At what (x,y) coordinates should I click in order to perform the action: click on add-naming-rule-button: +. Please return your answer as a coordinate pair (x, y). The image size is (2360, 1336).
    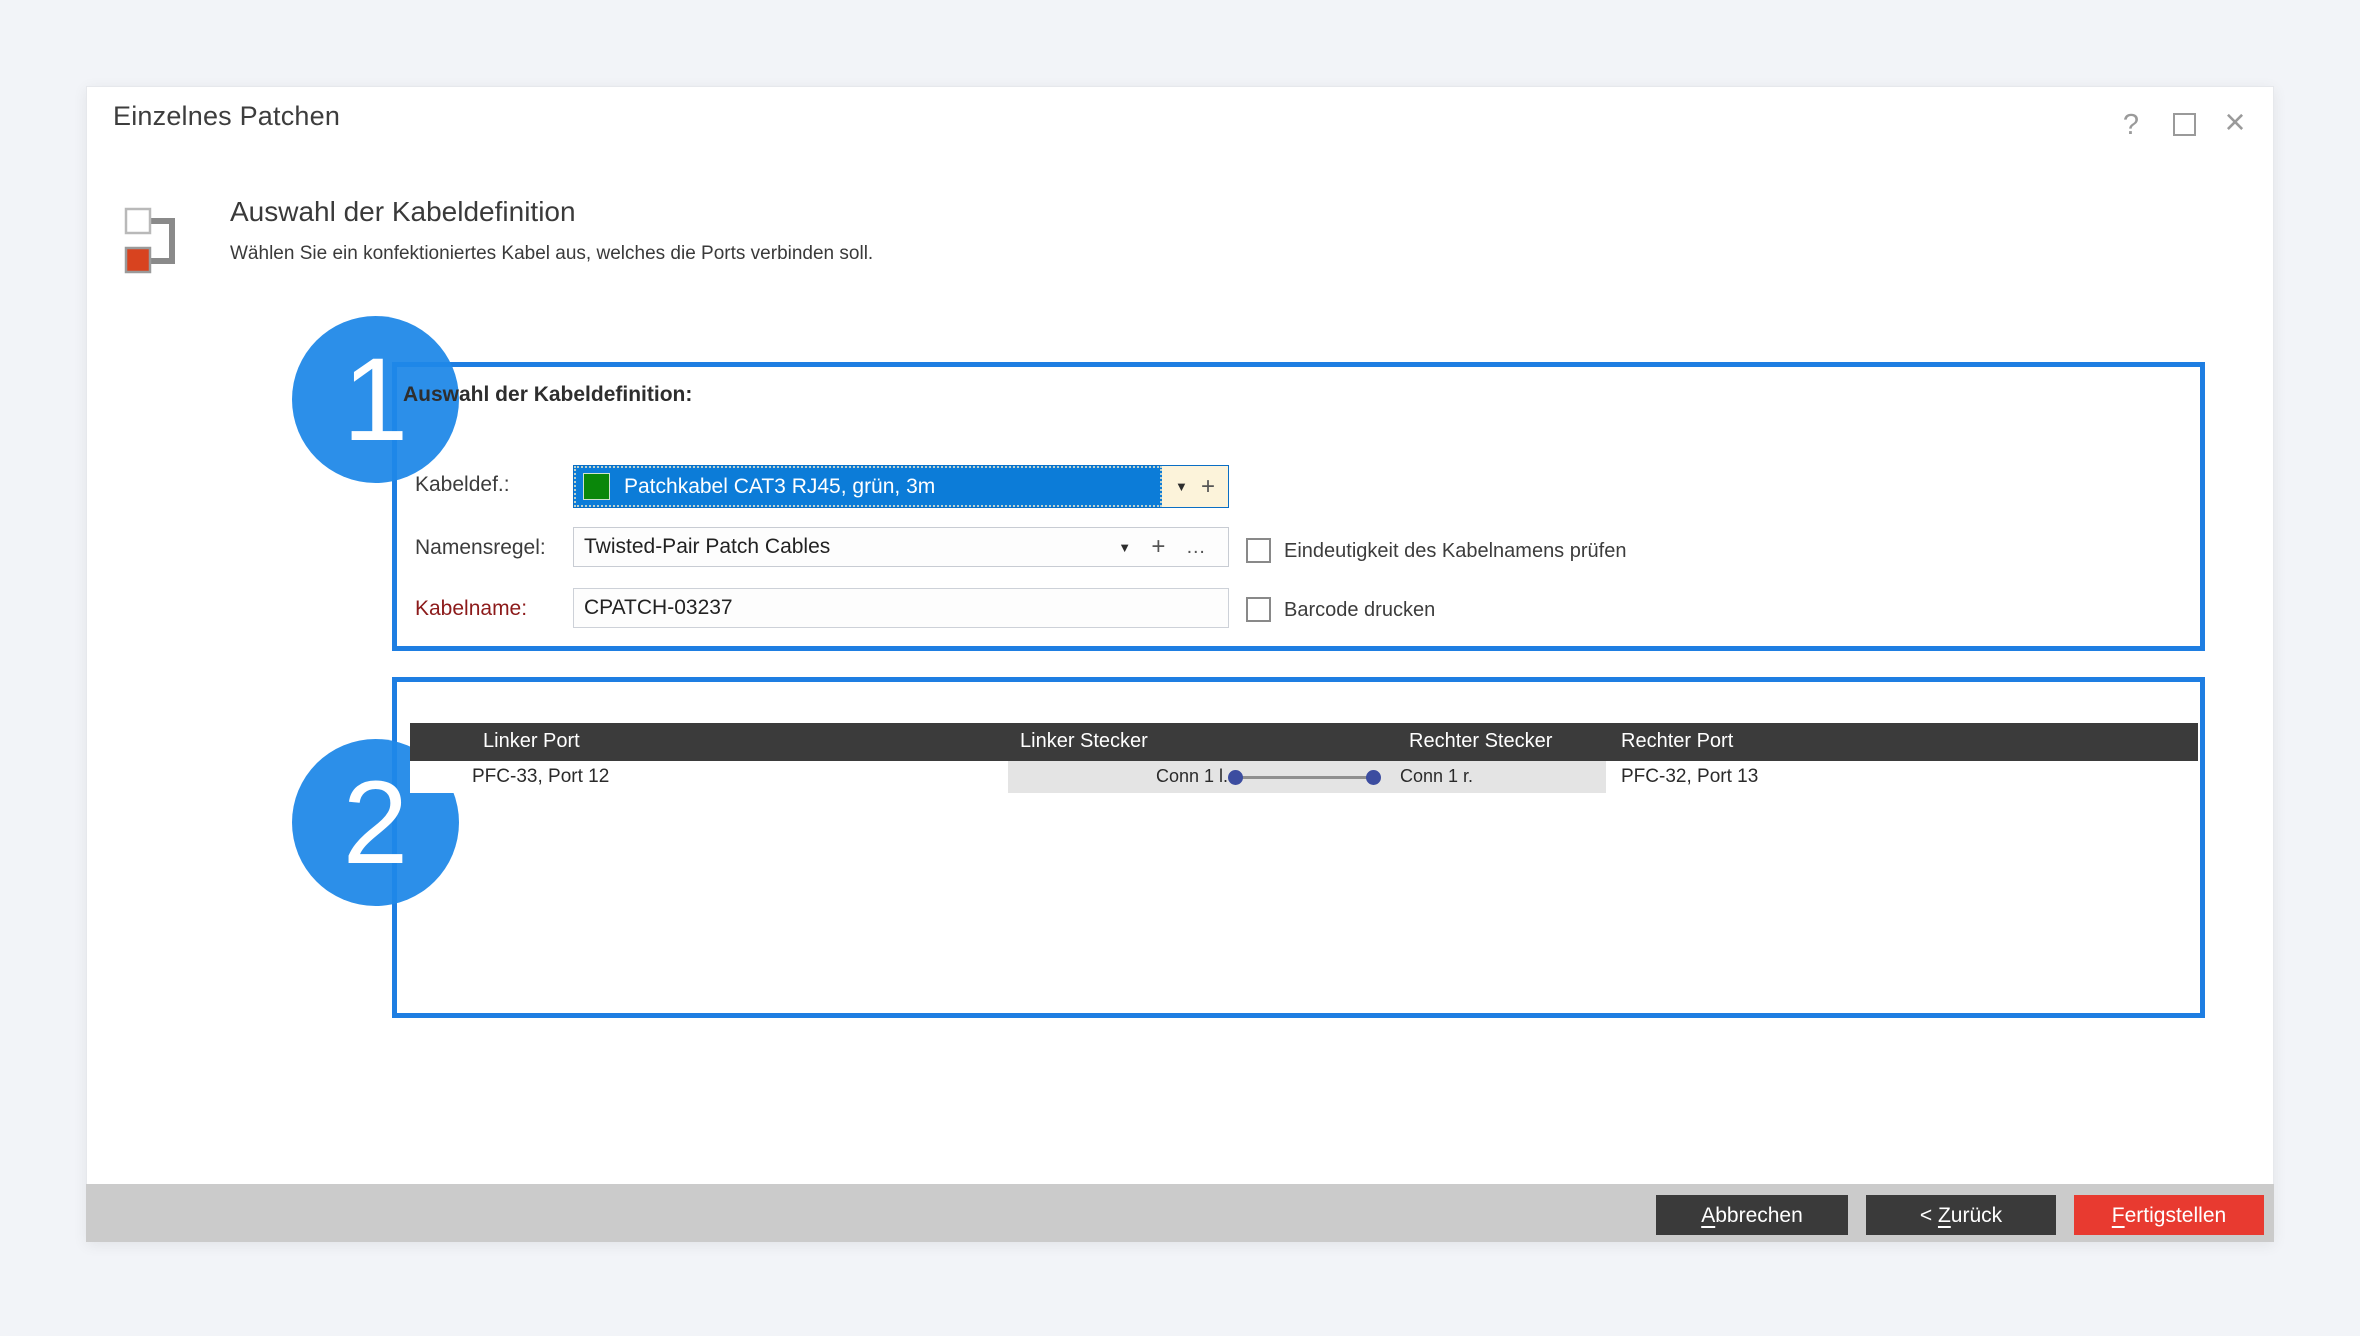
    Looking at the image, I should click on (1158, 547).